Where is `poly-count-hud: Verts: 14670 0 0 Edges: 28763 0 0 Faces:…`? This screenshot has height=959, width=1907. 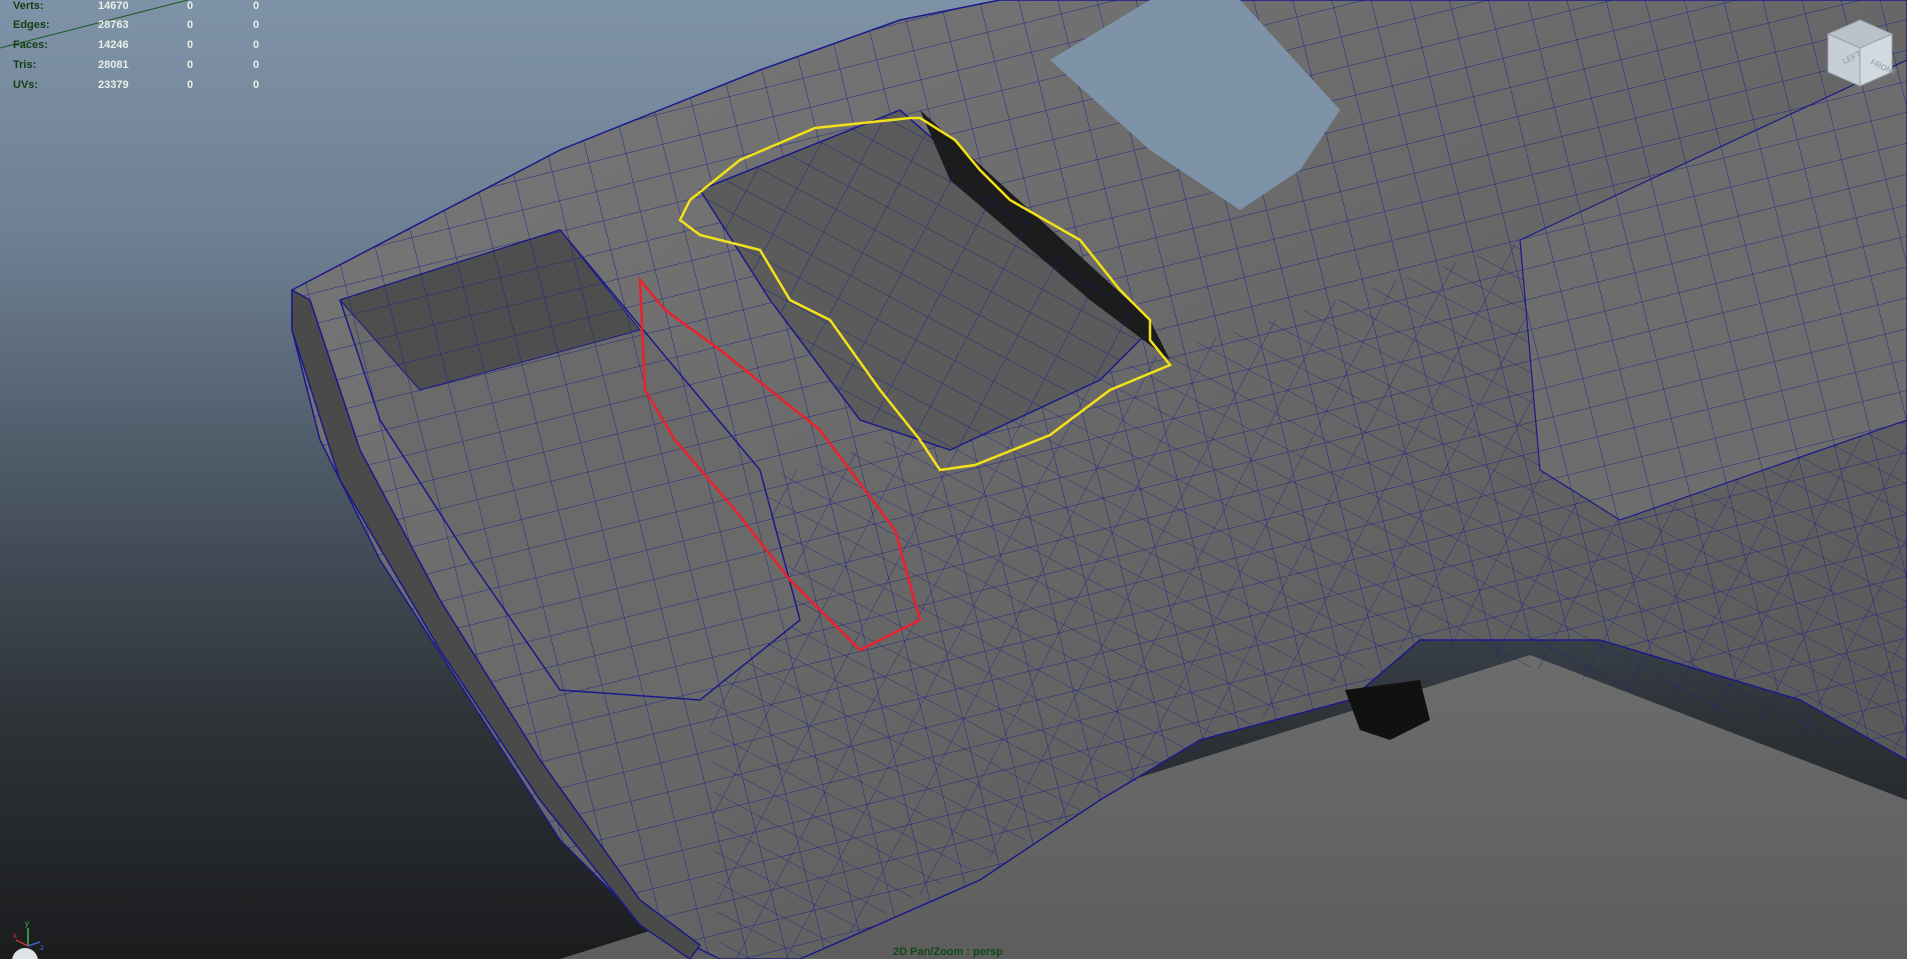 poly-count-hud: Verts: 14670 0 0 Edges: 28763 0 0 Faces:… is located at coordinates (135, 48).